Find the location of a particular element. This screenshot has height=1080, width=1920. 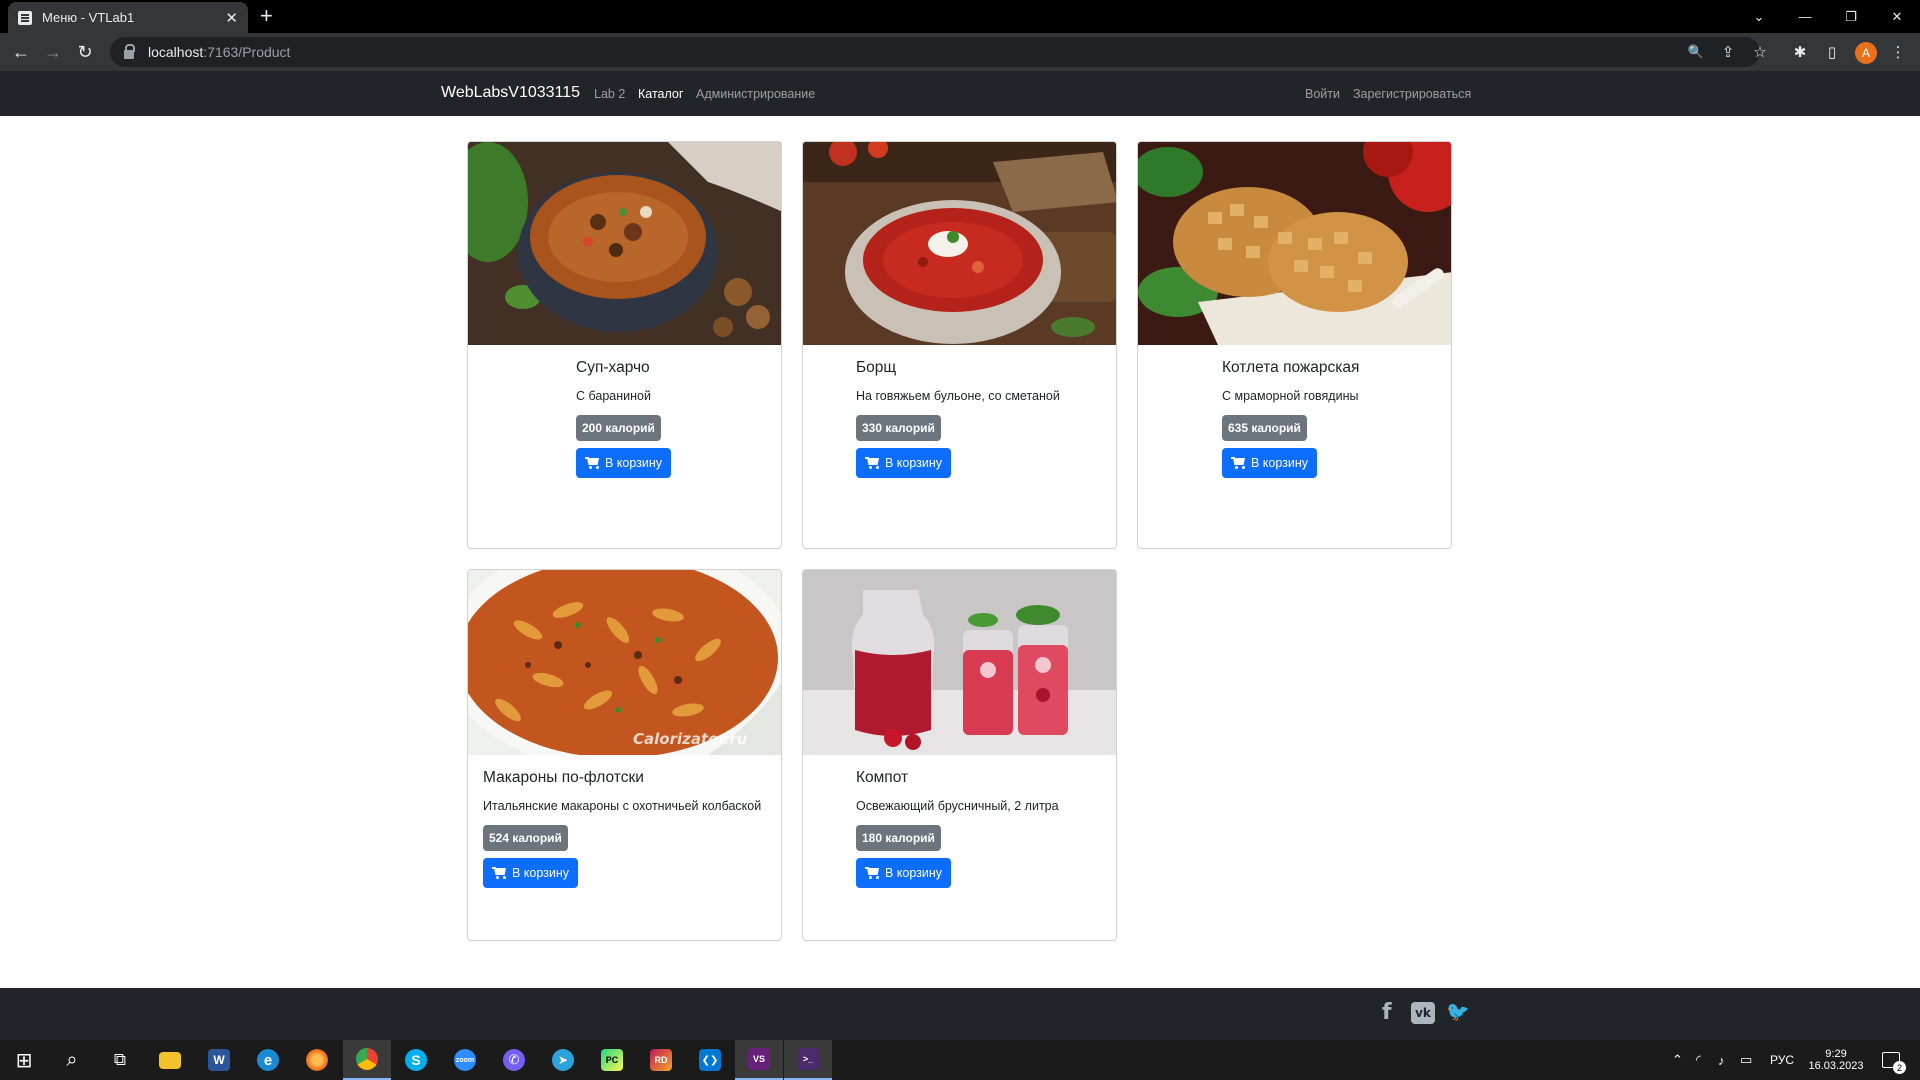

taskbar-app-terminal: >_ is located at coordinates (808, 1060).